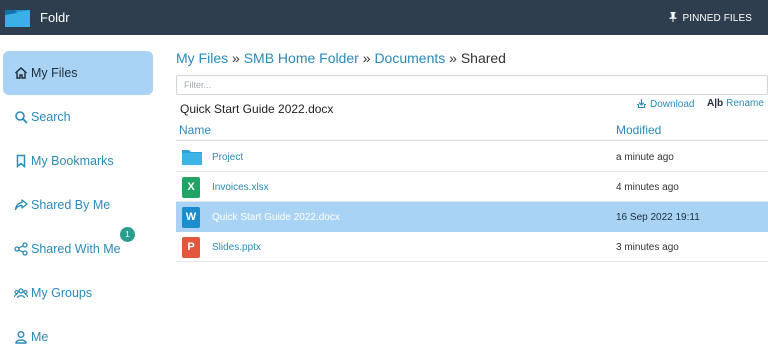 Image resolution: width=768 pixels, height=353 pixels. I want to click on download-label: Download, so click(672, 104).